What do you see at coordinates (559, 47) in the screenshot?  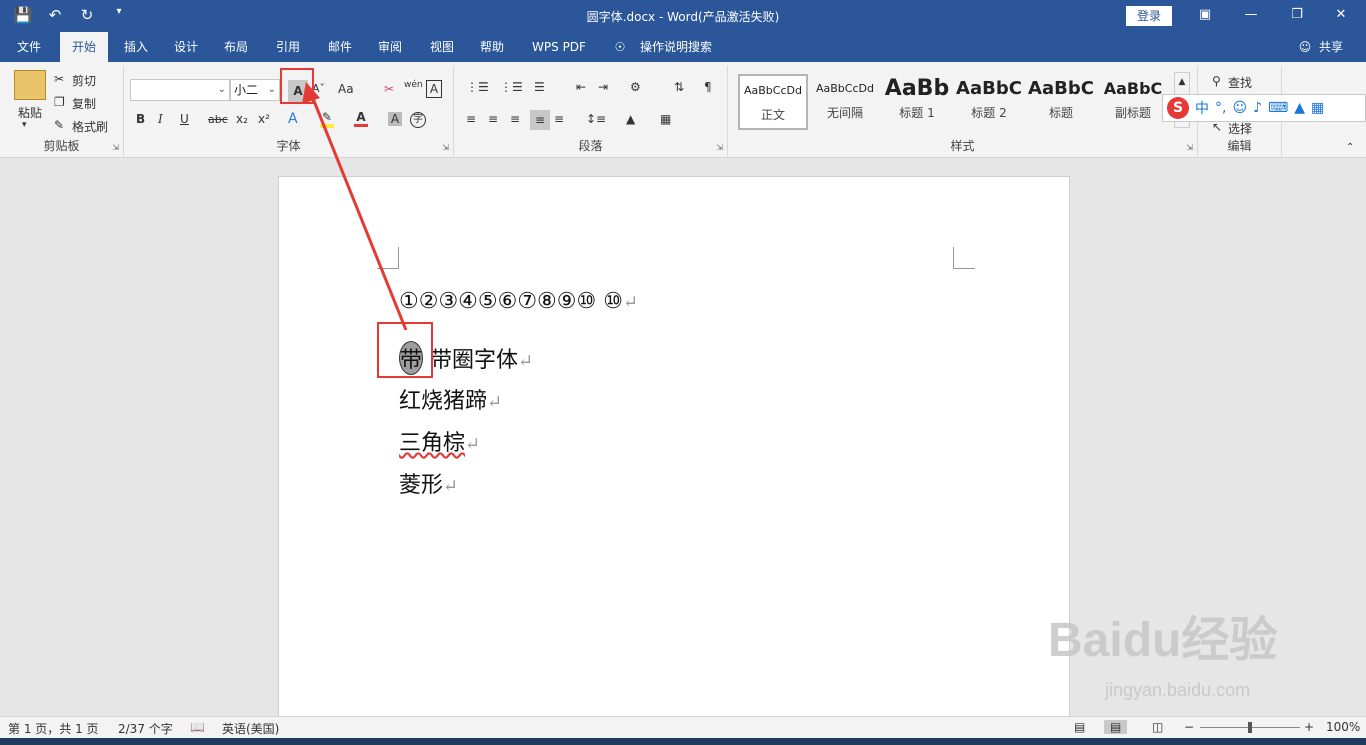 I see `tab-wps-pdf: WPS PDF` at bounding box center [559, 47].